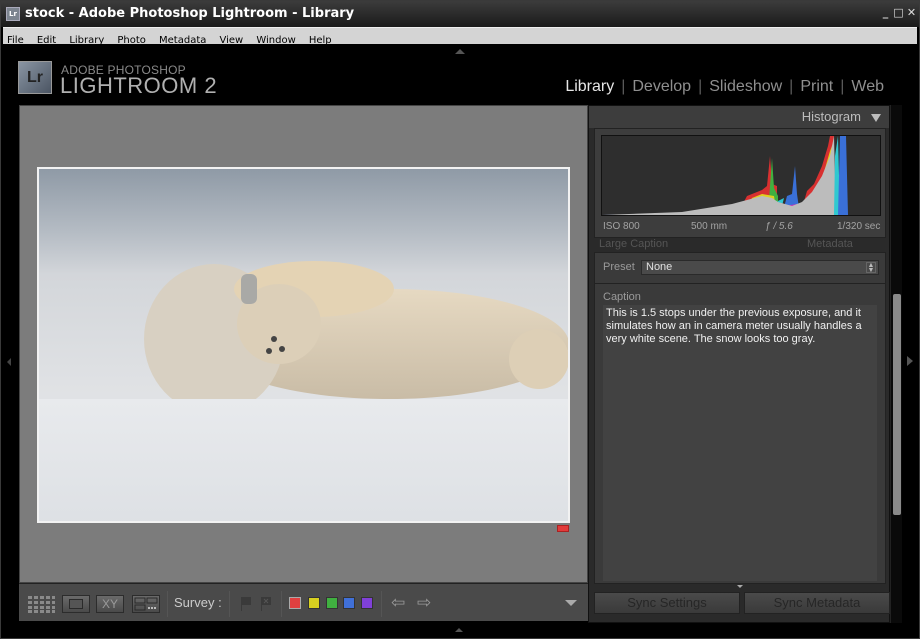 The height and width of the screenshot is (639, 920). Describe the element at coordinates (911, 13) in the screenshot. I see `close-button: ✕` at that location.